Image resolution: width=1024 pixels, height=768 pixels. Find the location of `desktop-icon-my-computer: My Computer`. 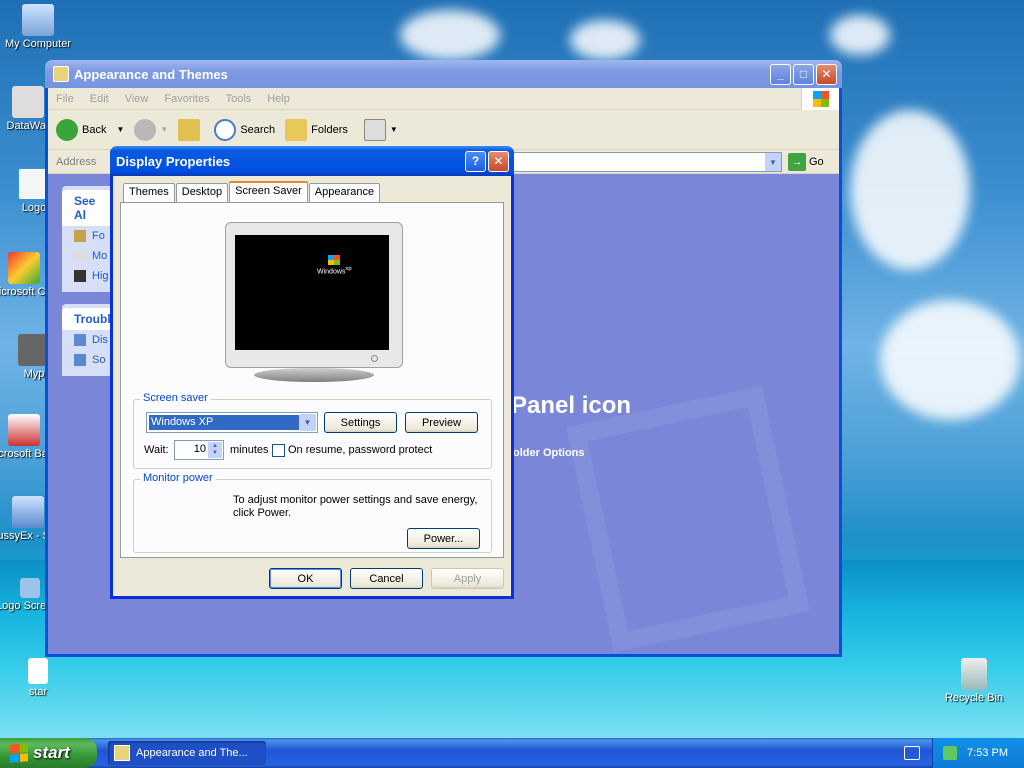

desktop-icon-my-computer: My Computer is located at coordinates (38, 27).